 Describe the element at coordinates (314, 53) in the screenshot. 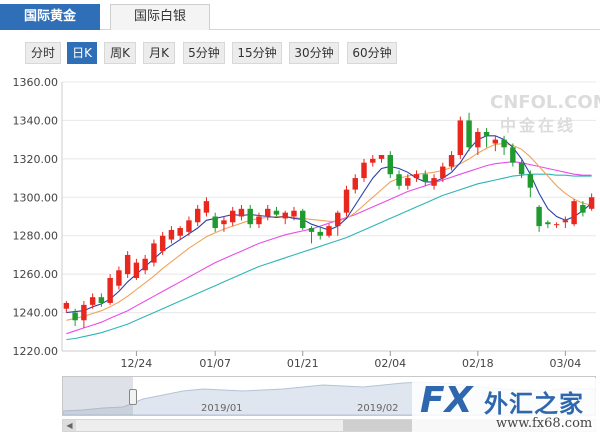

I see `period-30min-button: 30分钟` at that location.